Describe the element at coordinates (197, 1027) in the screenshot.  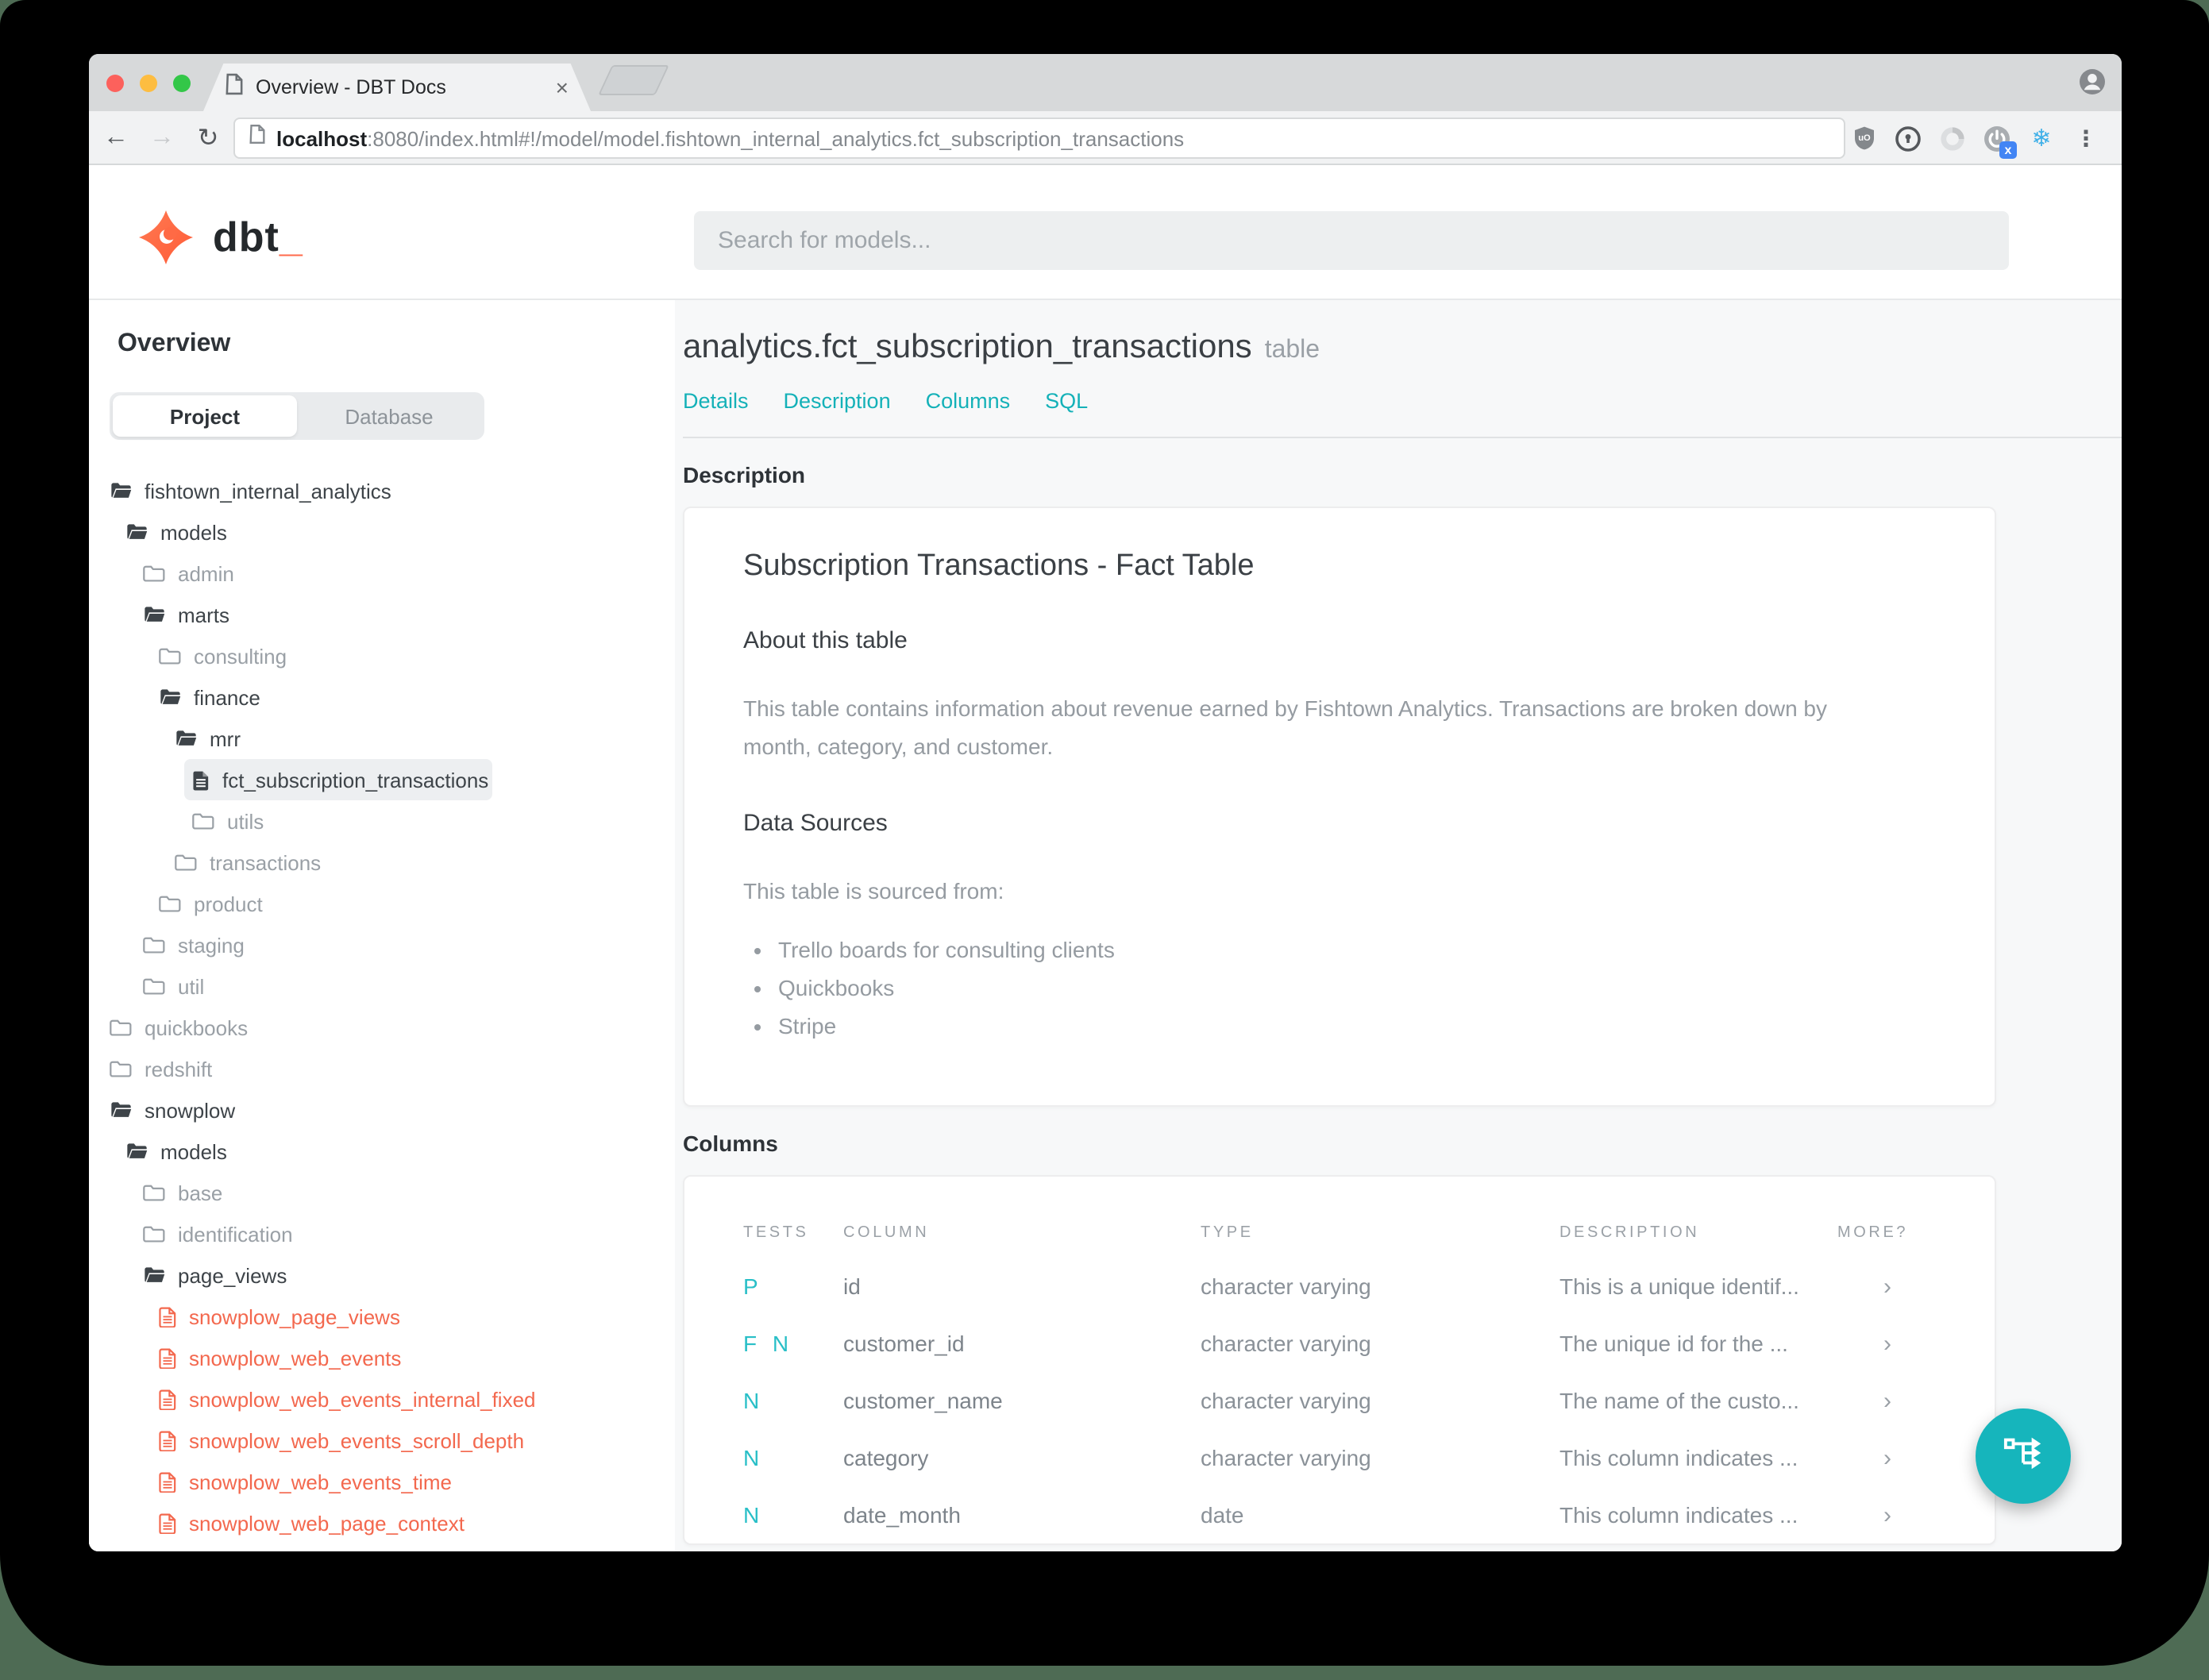
I see `tree-item-label: quickbooks` at that location.